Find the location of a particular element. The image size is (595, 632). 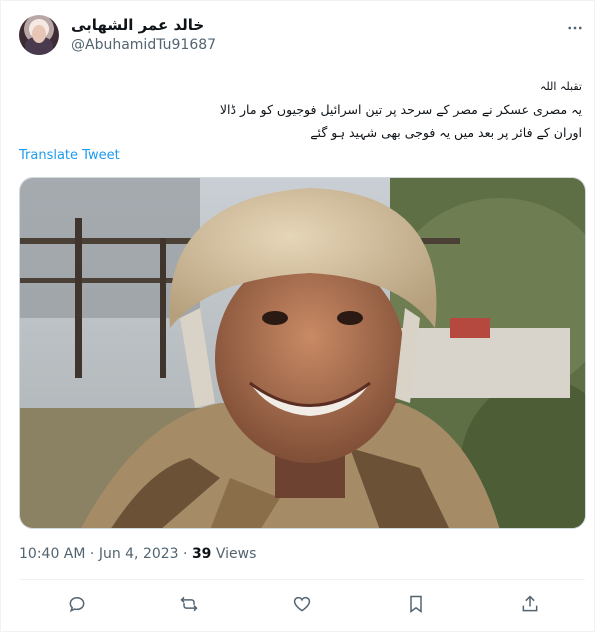

author-handle: @AbuhamidTu91687 is located at coordinates (143, 45).